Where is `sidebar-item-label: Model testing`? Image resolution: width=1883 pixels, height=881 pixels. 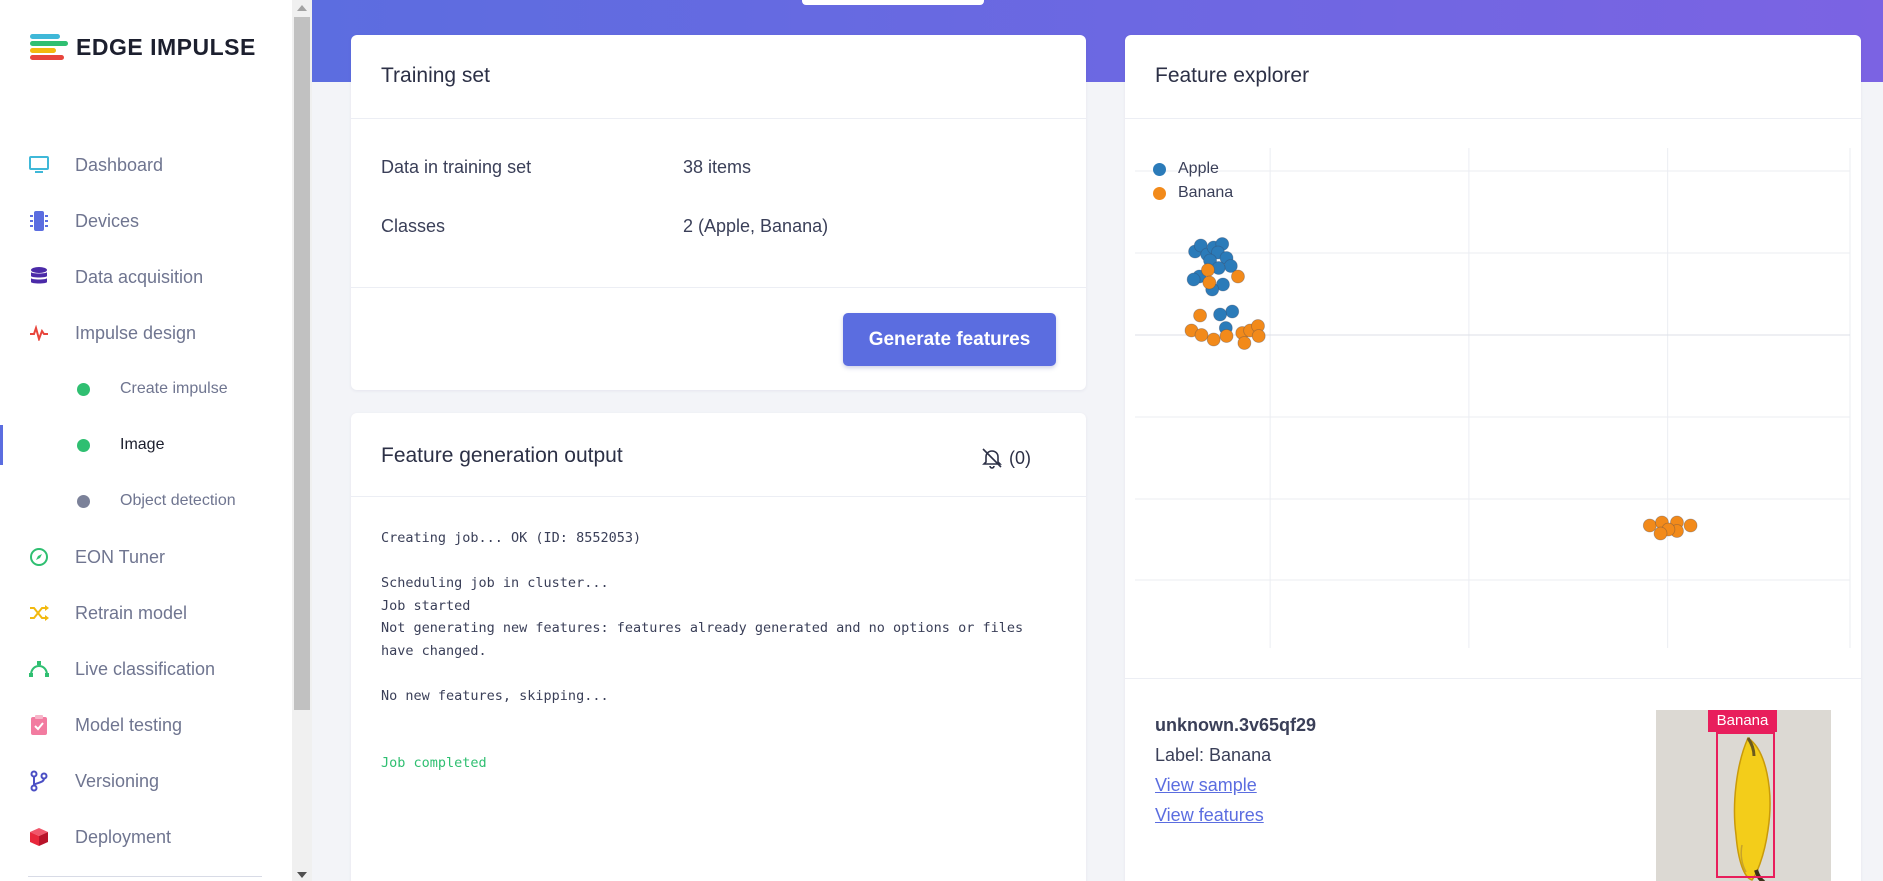 sidebar-item-label: Model testing is located at coordinates (129, 724).